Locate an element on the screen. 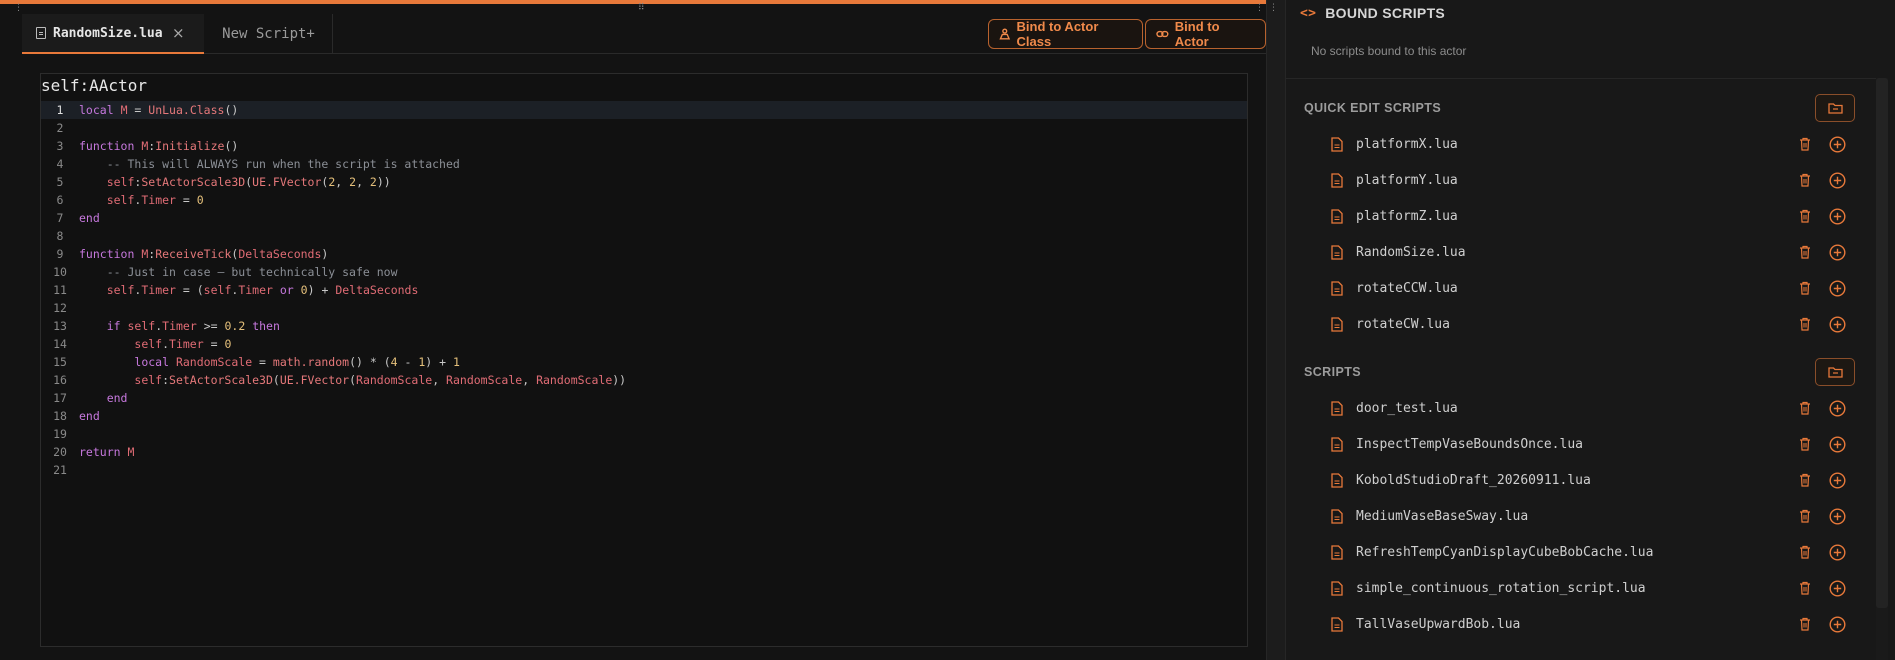 The height and width of the screenshot is (660, 1895). splitter-handle-icon-left: ⋮ is located at coordinates (1259, 8).